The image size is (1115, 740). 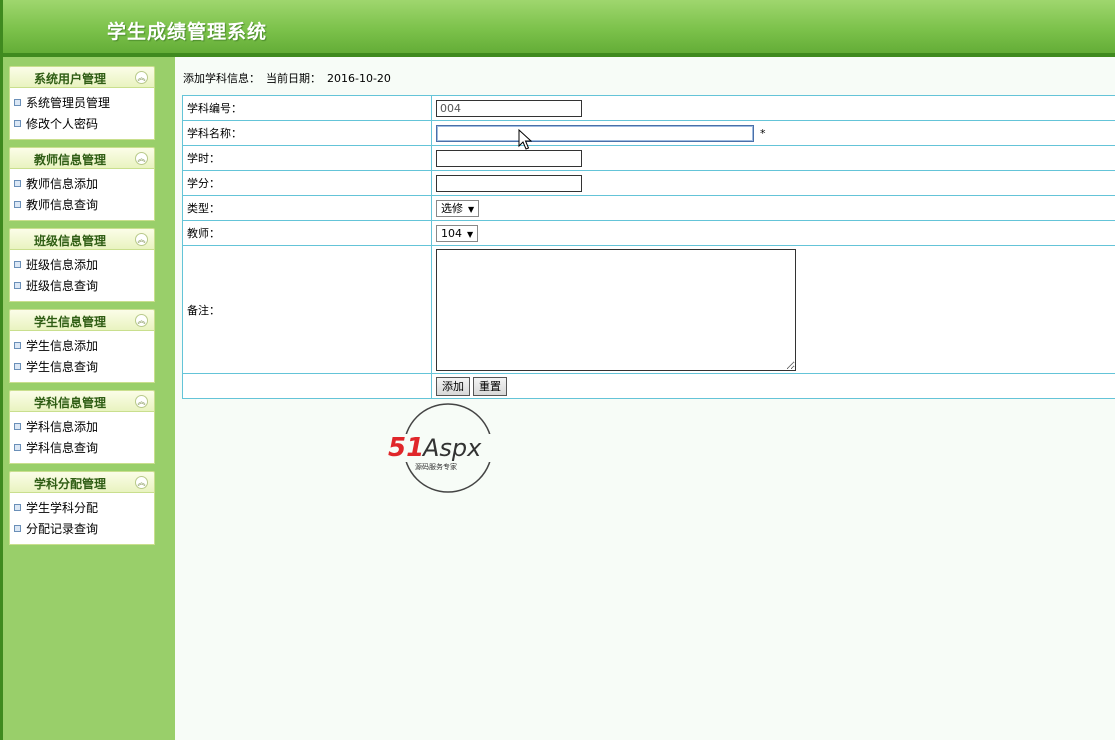 I want to click on form-row-code: 学科编号：, so click(x=648, y=108).